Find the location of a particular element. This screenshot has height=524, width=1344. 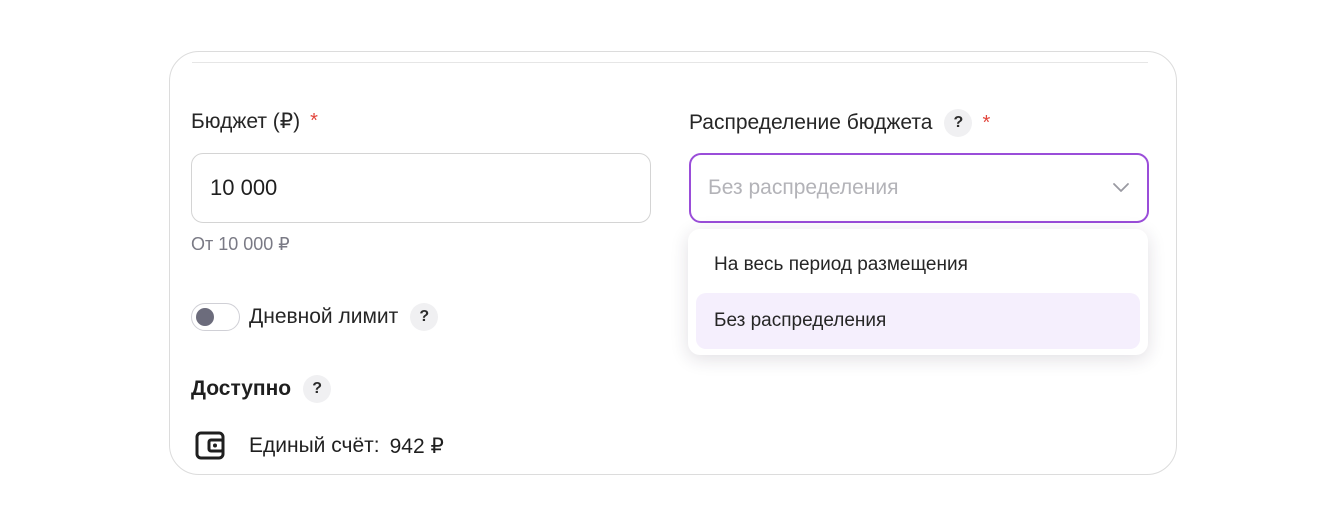

toggle-knob is located at coordinates (205, 317).